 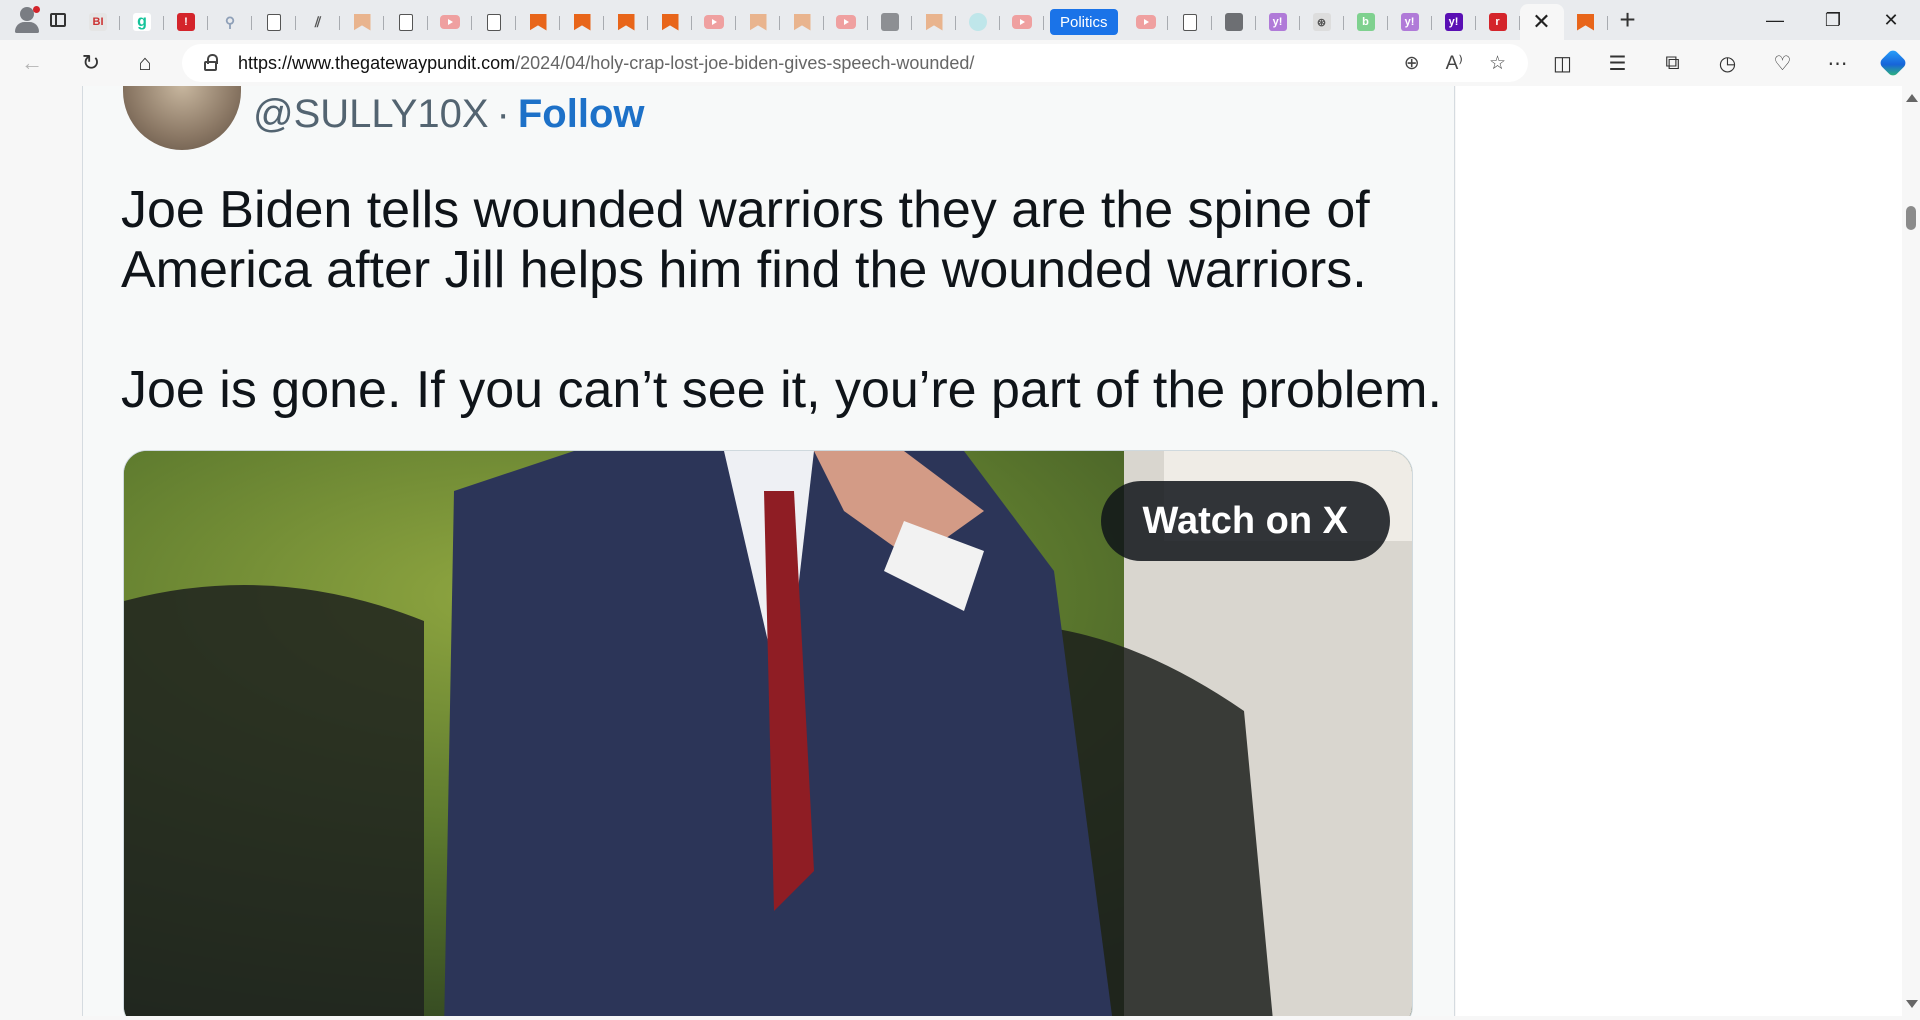 I want to click on reddit-favicon-icon: r, so click(x=1497, y=22).